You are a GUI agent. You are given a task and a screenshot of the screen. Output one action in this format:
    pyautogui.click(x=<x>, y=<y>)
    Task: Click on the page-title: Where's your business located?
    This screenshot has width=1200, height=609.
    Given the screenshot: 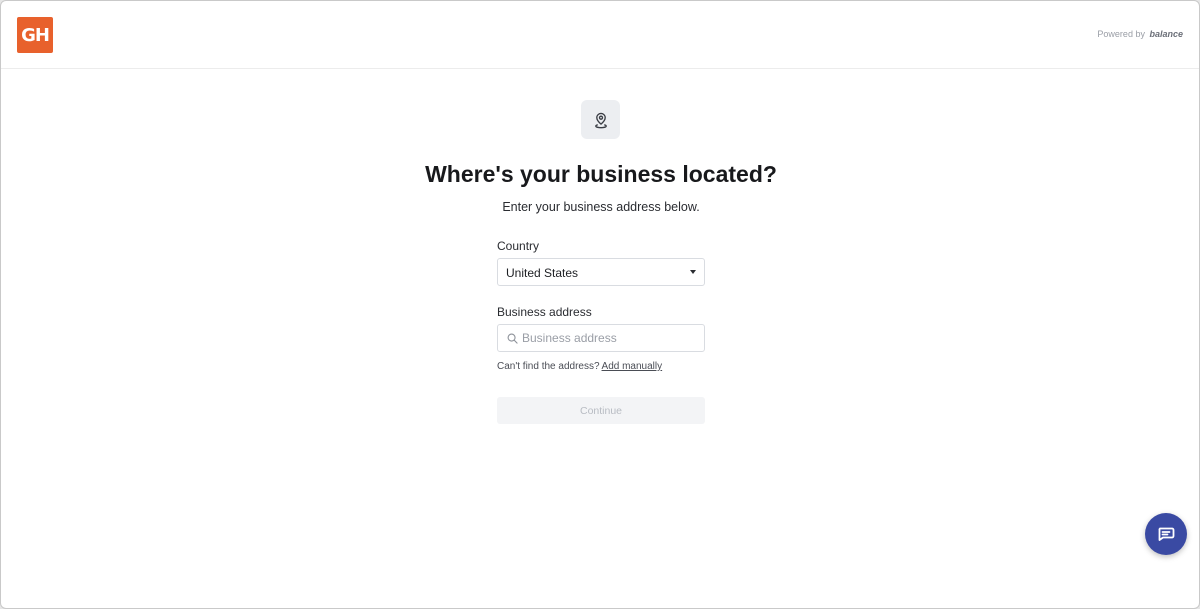 What is the action you would take?
    pyautogui.click(x=601, y=174)
    